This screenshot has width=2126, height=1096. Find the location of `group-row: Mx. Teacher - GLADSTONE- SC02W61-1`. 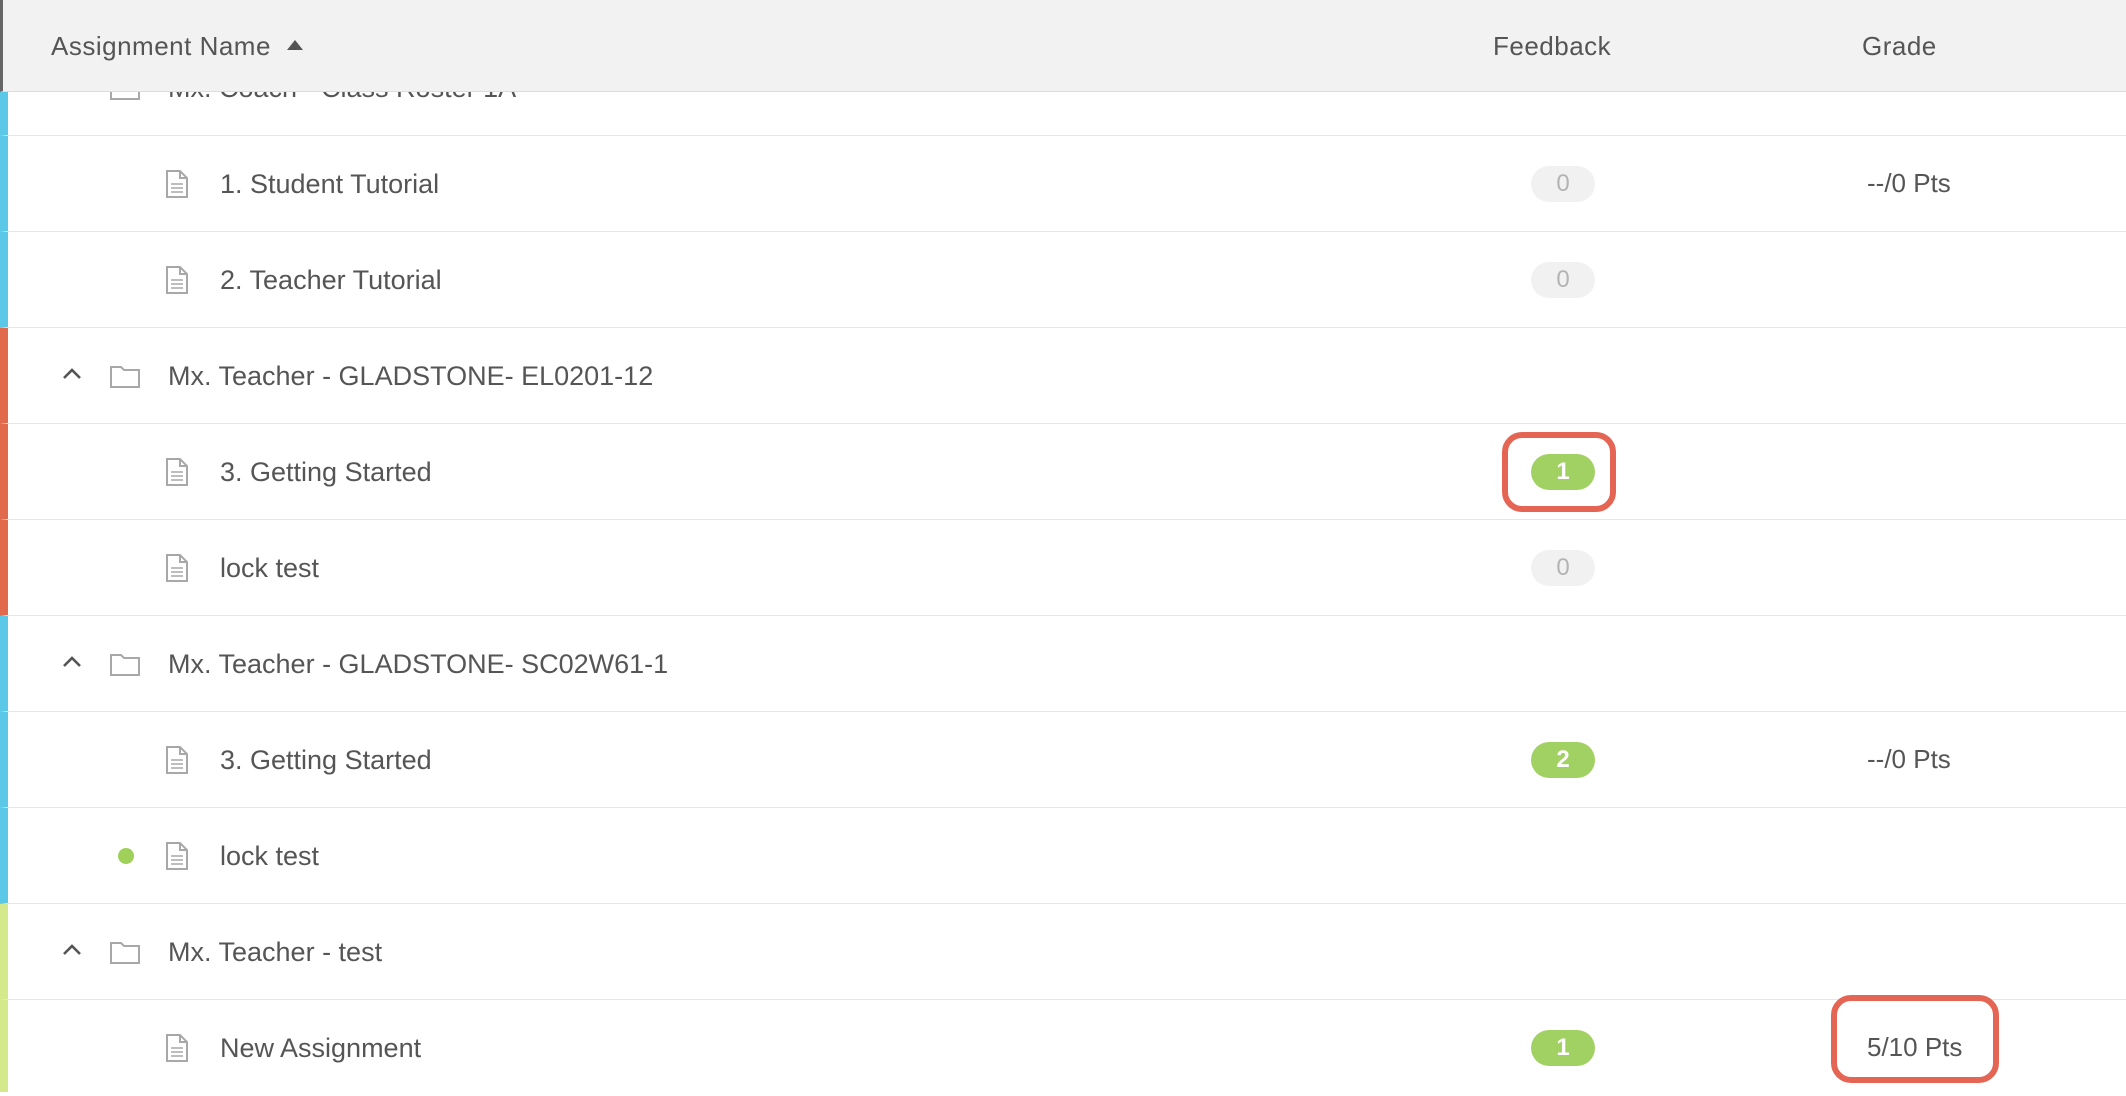

group-row: Mx. Teacher - GLADSTONE- SC02W61-1 is located at coordinates (1063, 664).